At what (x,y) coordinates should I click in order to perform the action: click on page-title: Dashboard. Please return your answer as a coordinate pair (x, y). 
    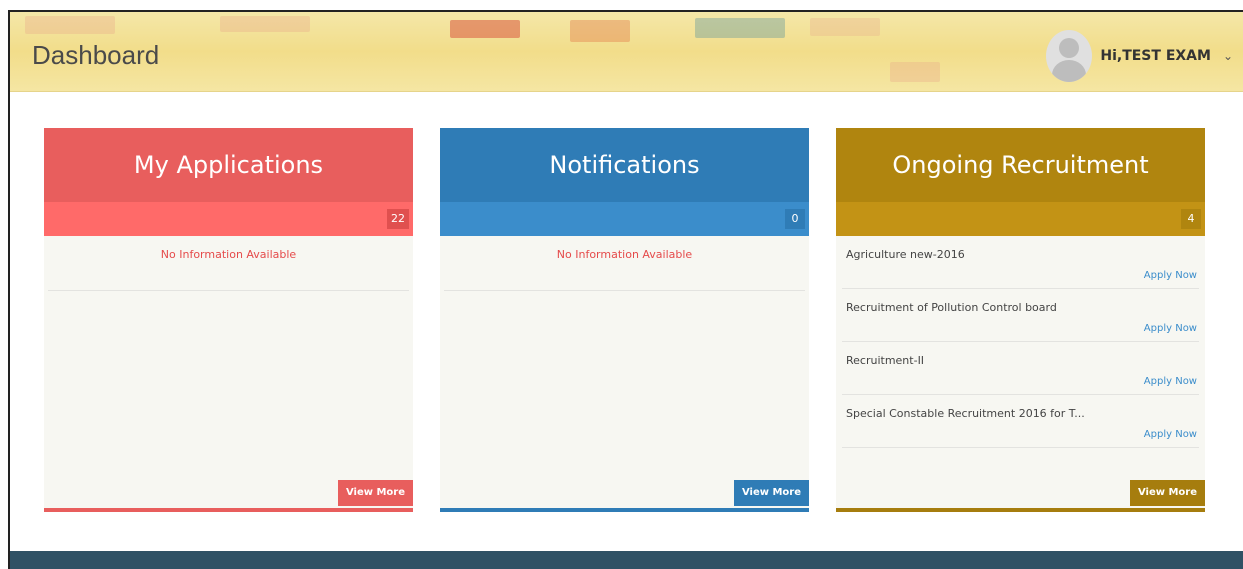
    Looking at the image, I should click on (96, 55).